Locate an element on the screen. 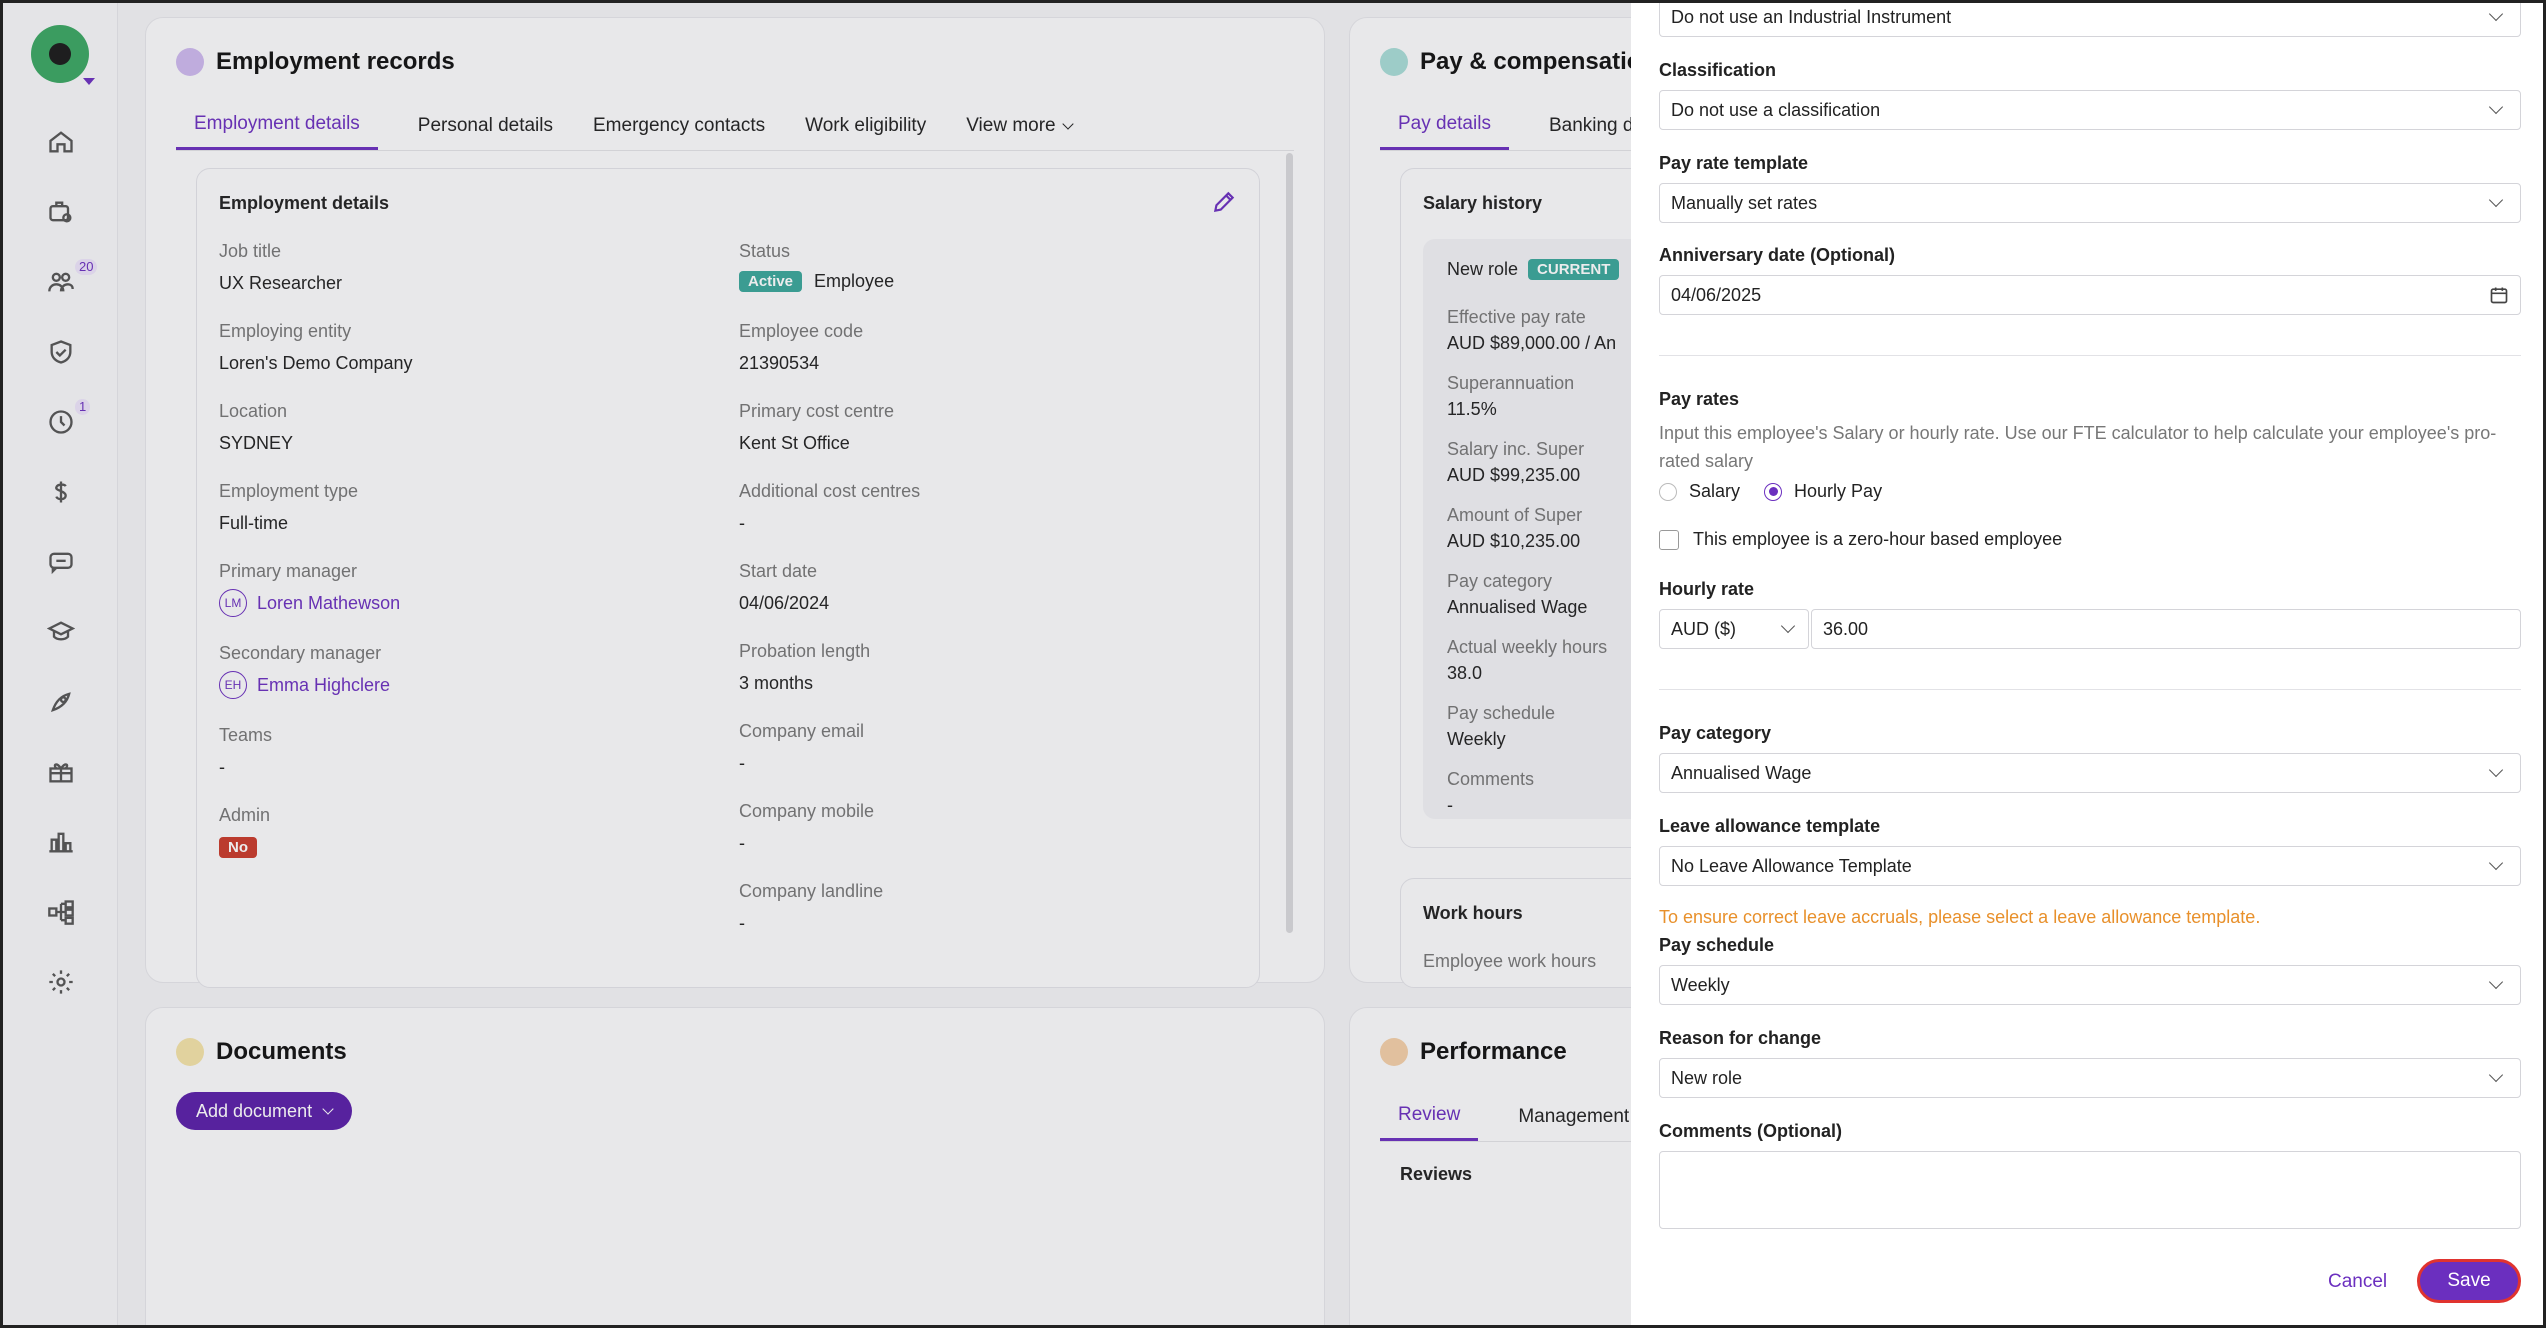 This screenshot has width=2546, height=1328. anniversary-date-value: 04/06/2025 is located at coordinates (1716, 294).